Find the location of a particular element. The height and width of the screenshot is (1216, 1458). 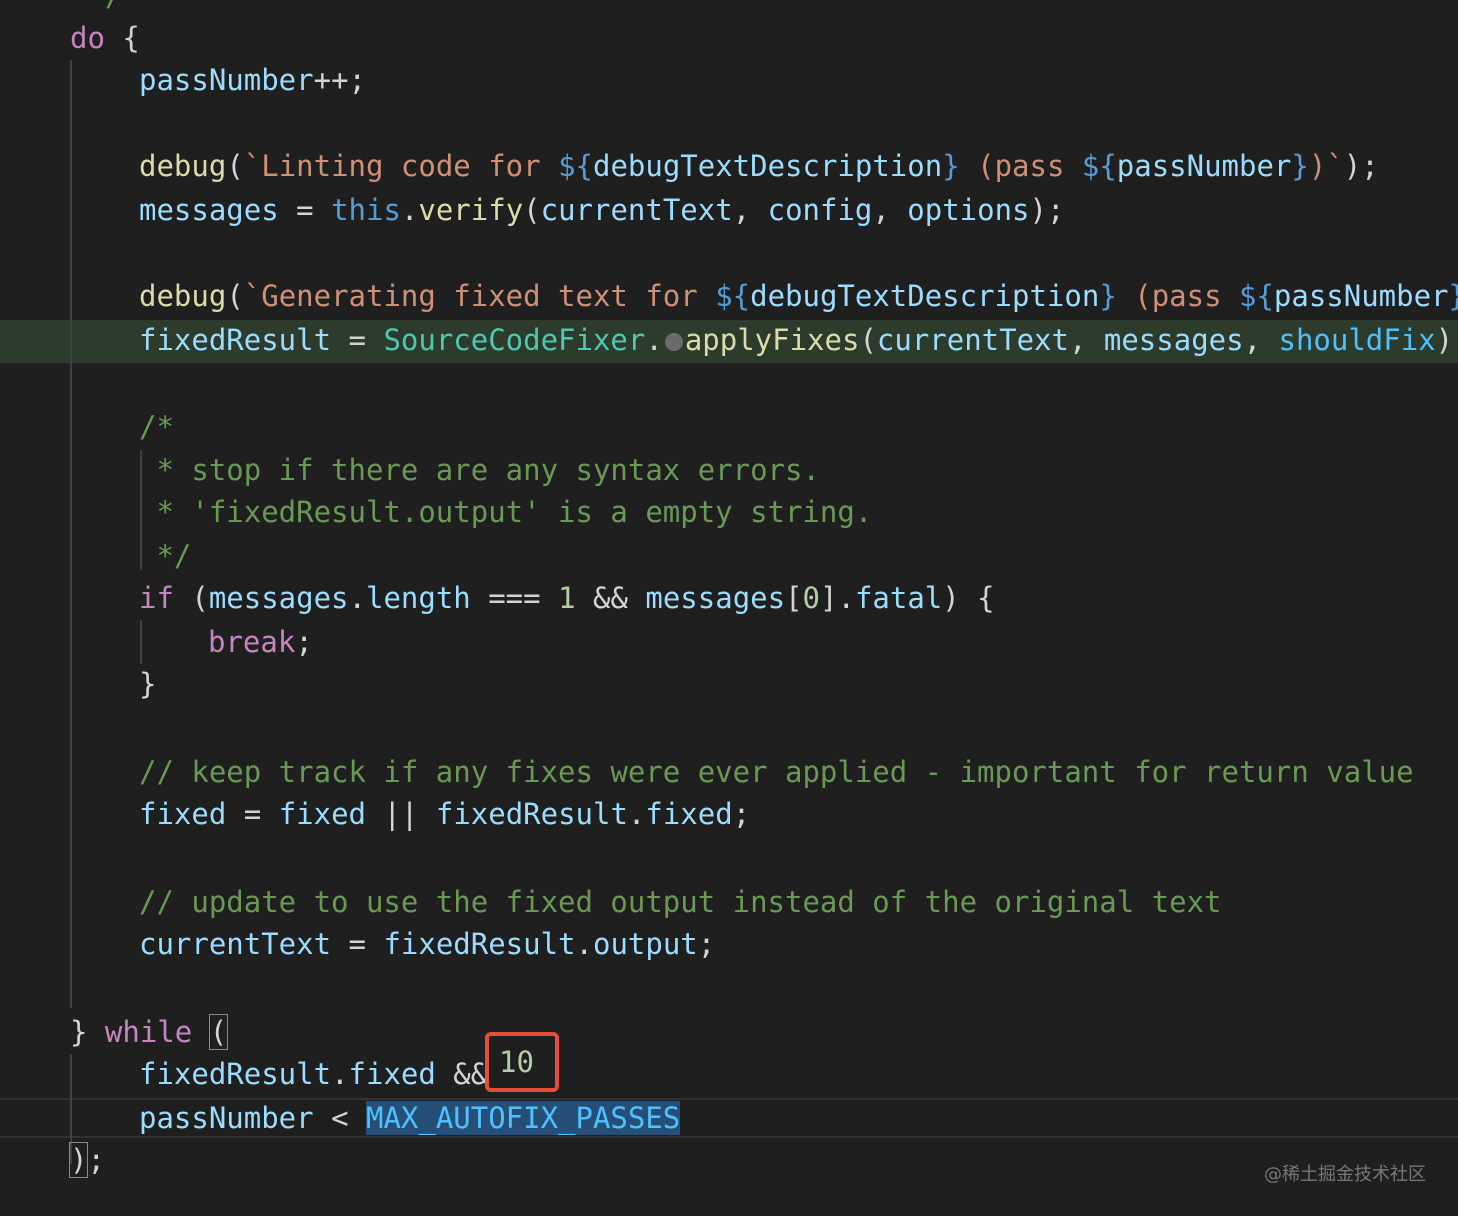

string-part: `Generating fixed text for is located at coordinates (479, 296).